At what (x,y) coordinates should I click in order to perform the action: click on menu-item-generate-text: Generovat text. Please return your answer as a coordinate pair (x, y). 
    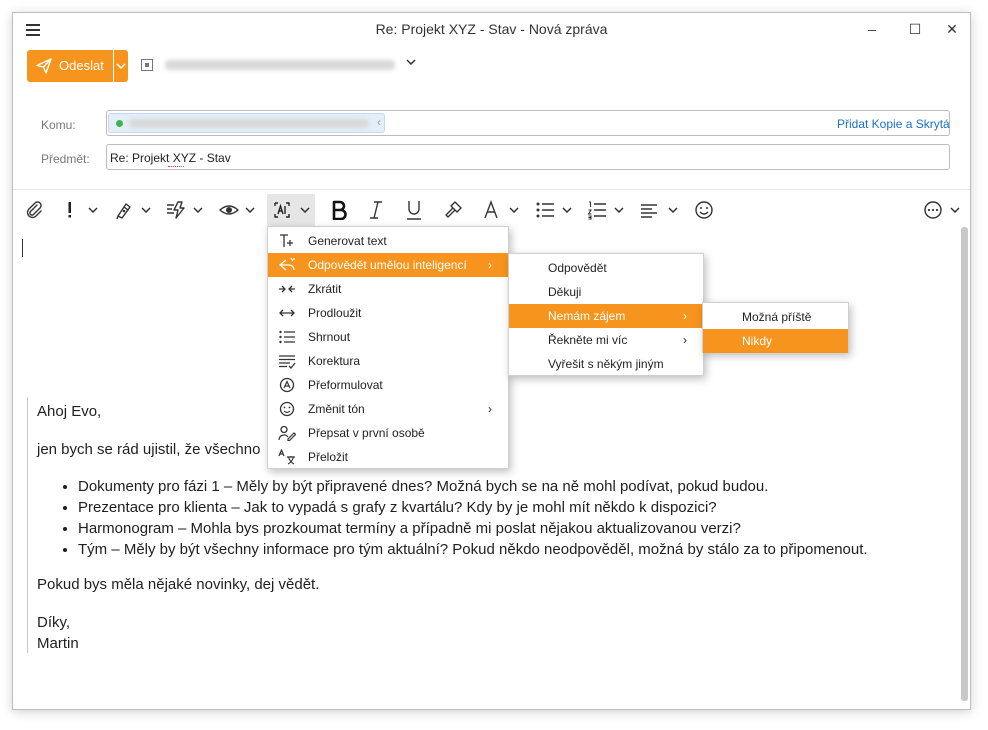
    Looking at the image, I should click on (388, 241).